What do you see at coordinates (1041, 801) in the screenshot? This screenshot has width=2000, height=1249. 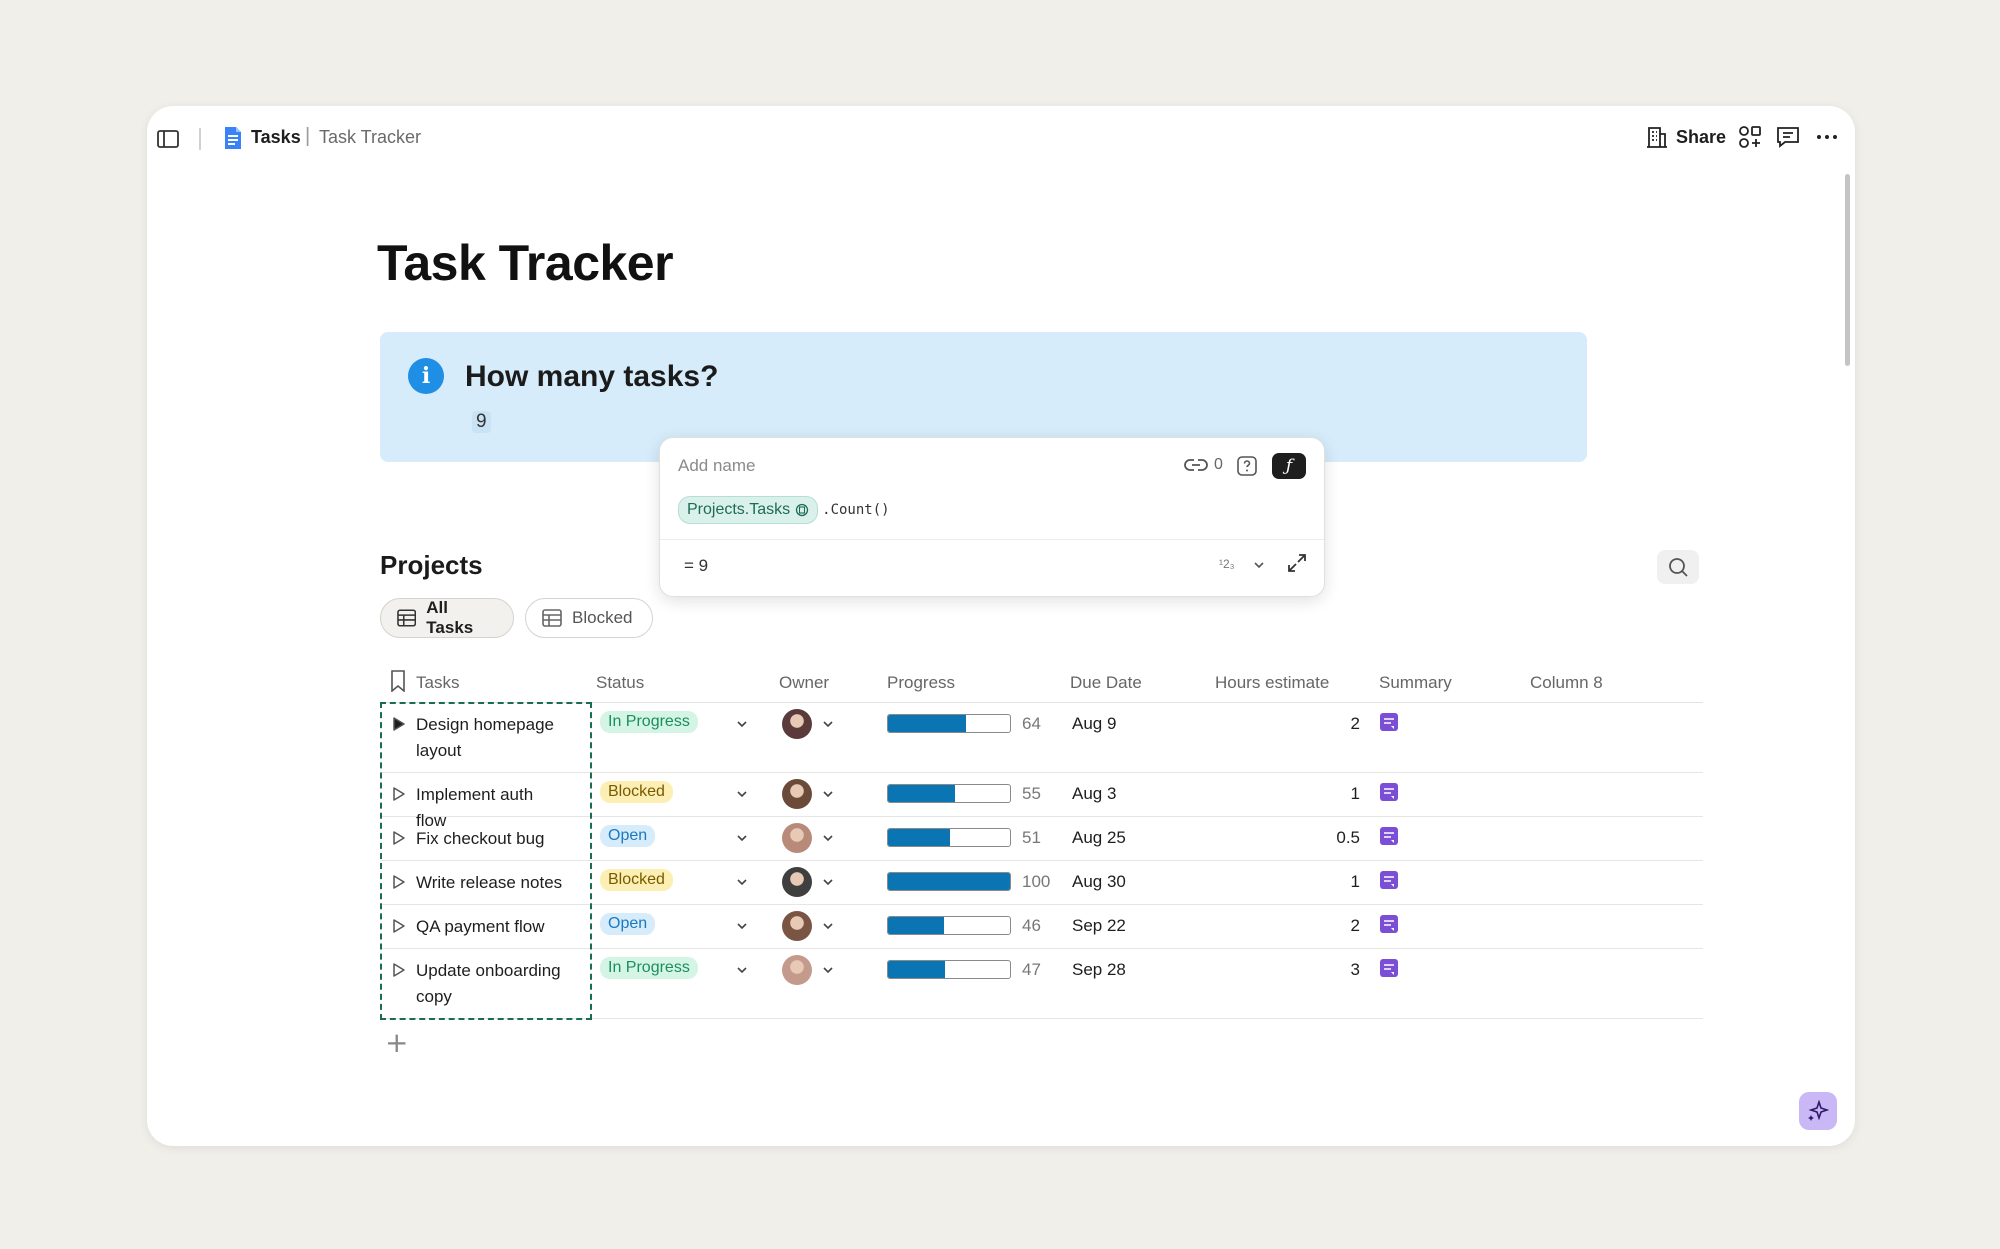 I see `table-row: Implement auth flow Blocked 55 Aug 31` at bounding box center [1041, 801].